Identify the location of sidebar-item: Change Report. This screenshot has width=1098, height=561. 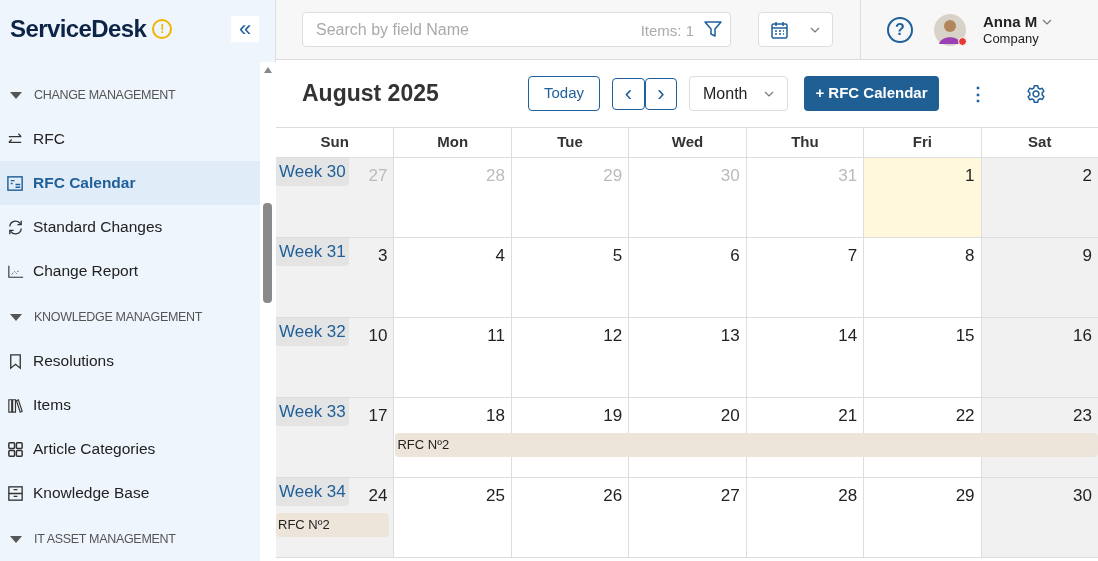
(130, 271).